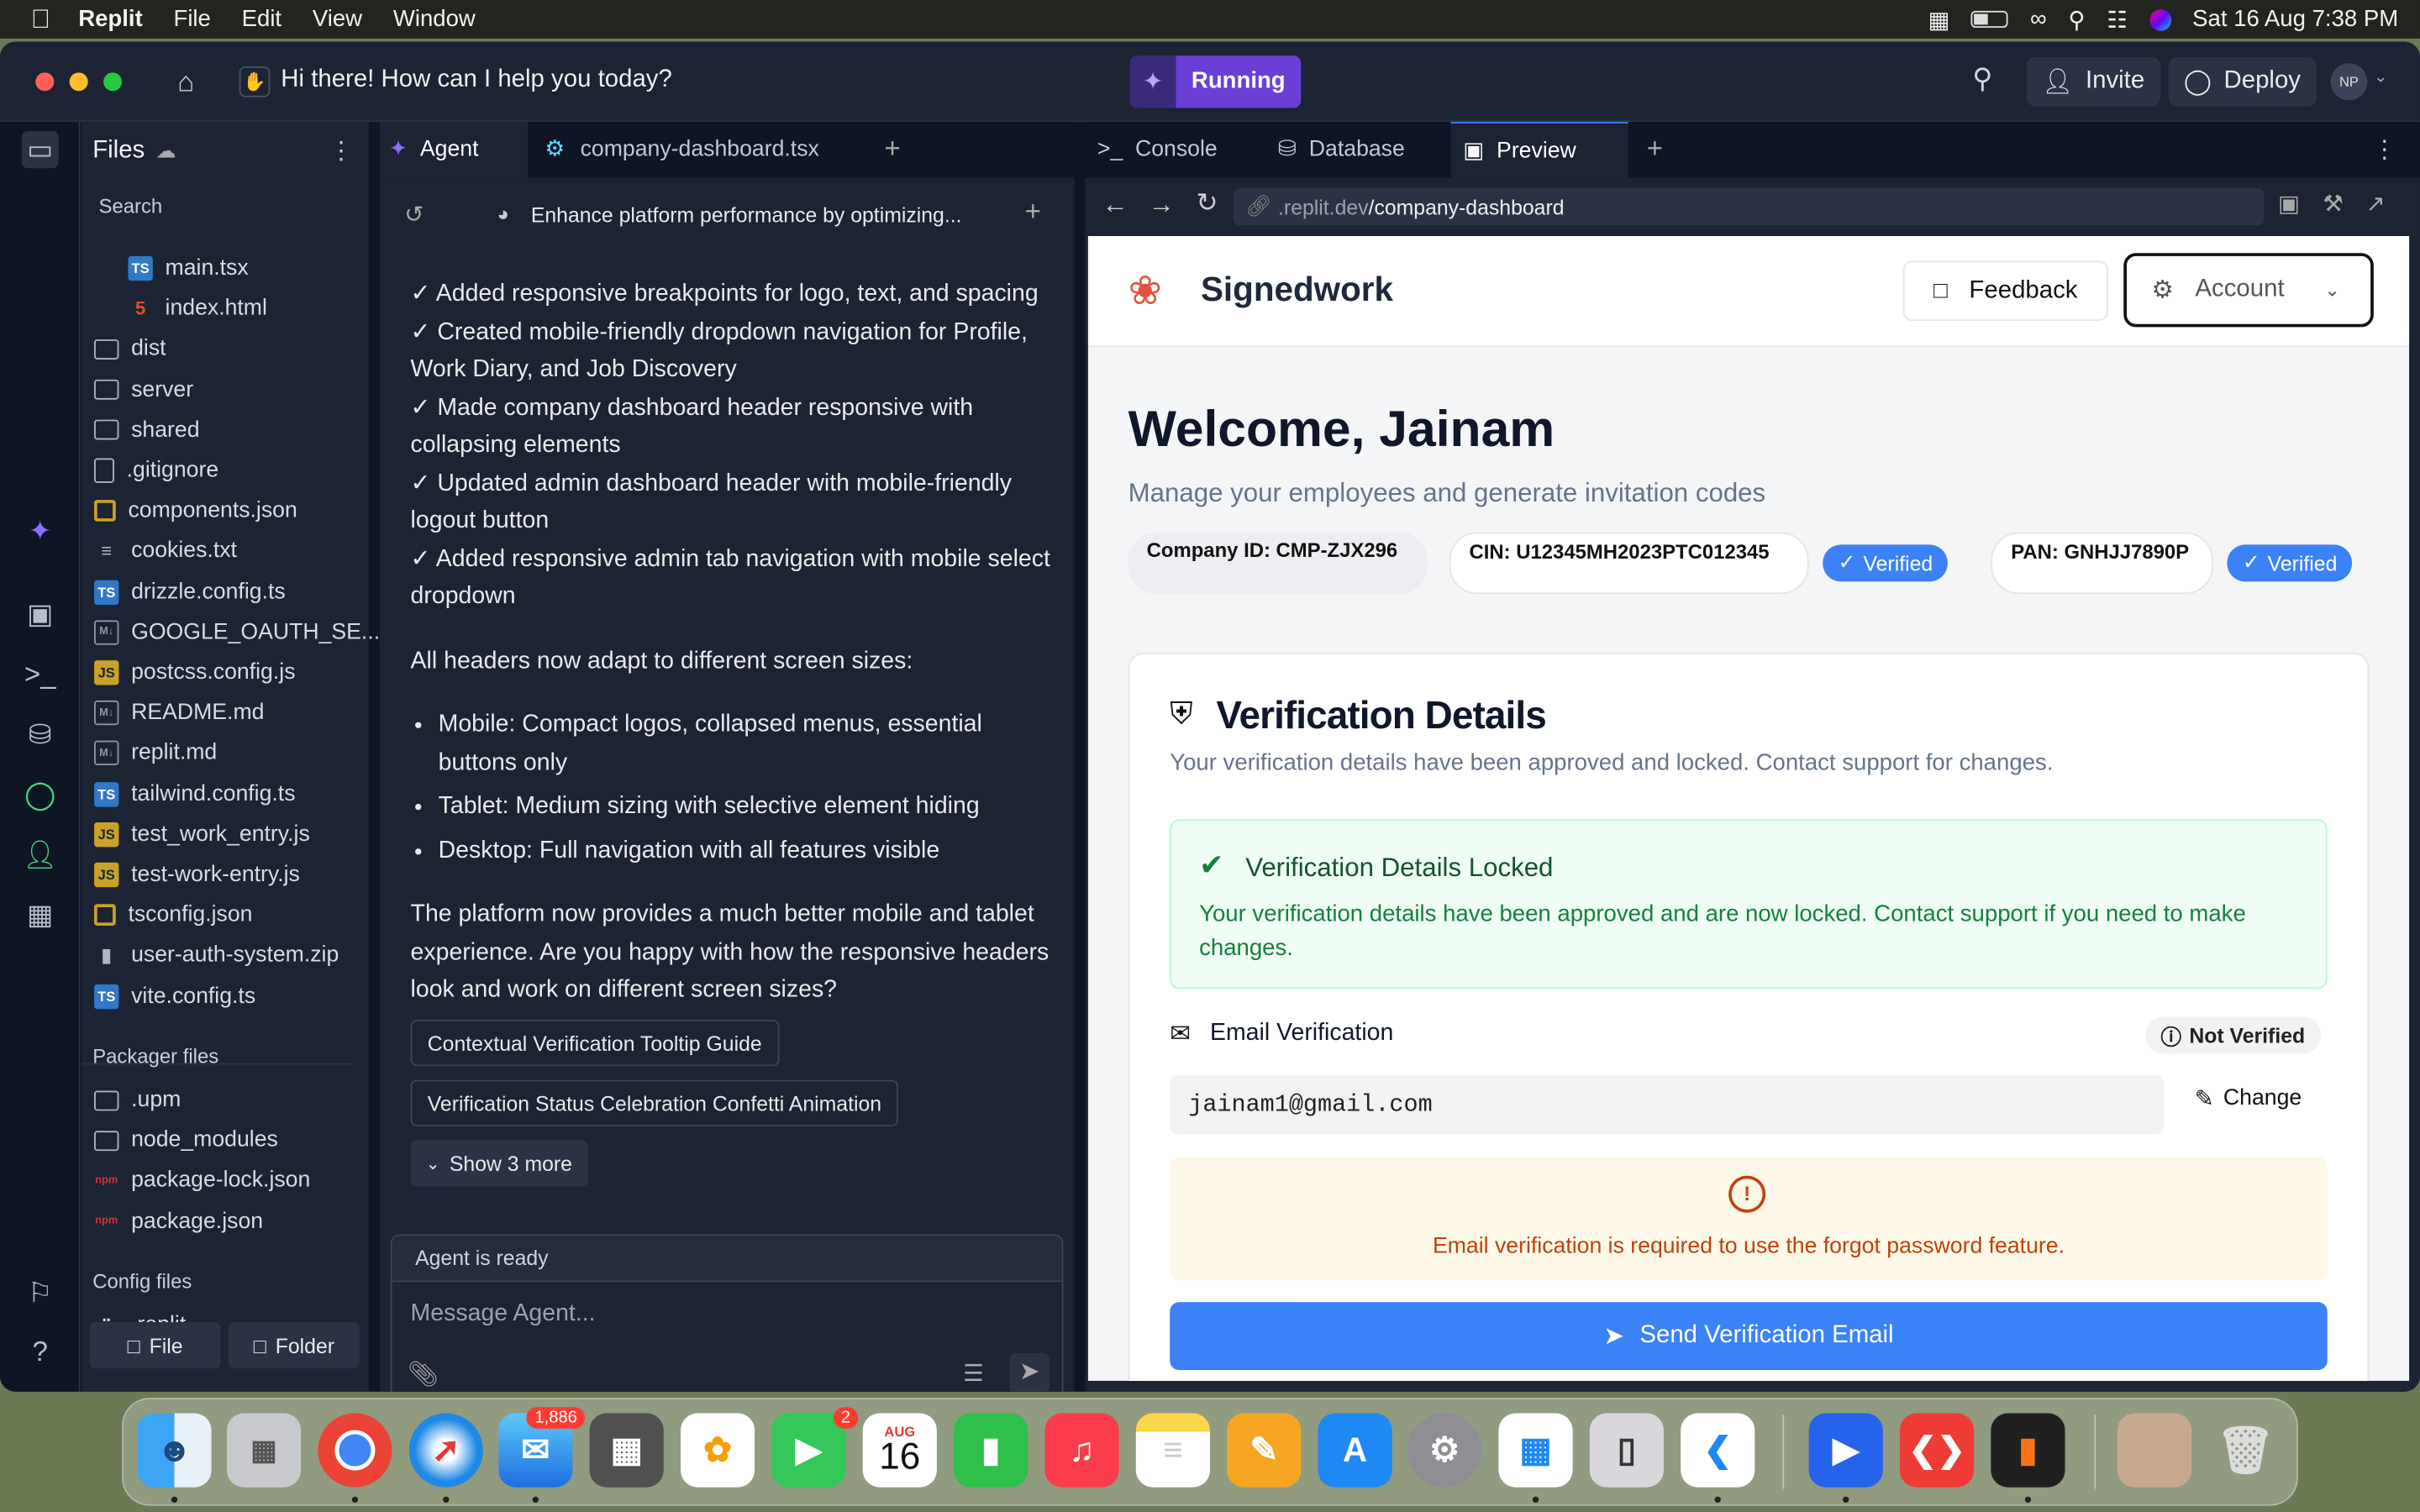 The height and width of the screenshot is (1512, 2420). Describe the element at coordinates (130, 349) in the screenshot. I see `file-tree-item: dist` at that location.